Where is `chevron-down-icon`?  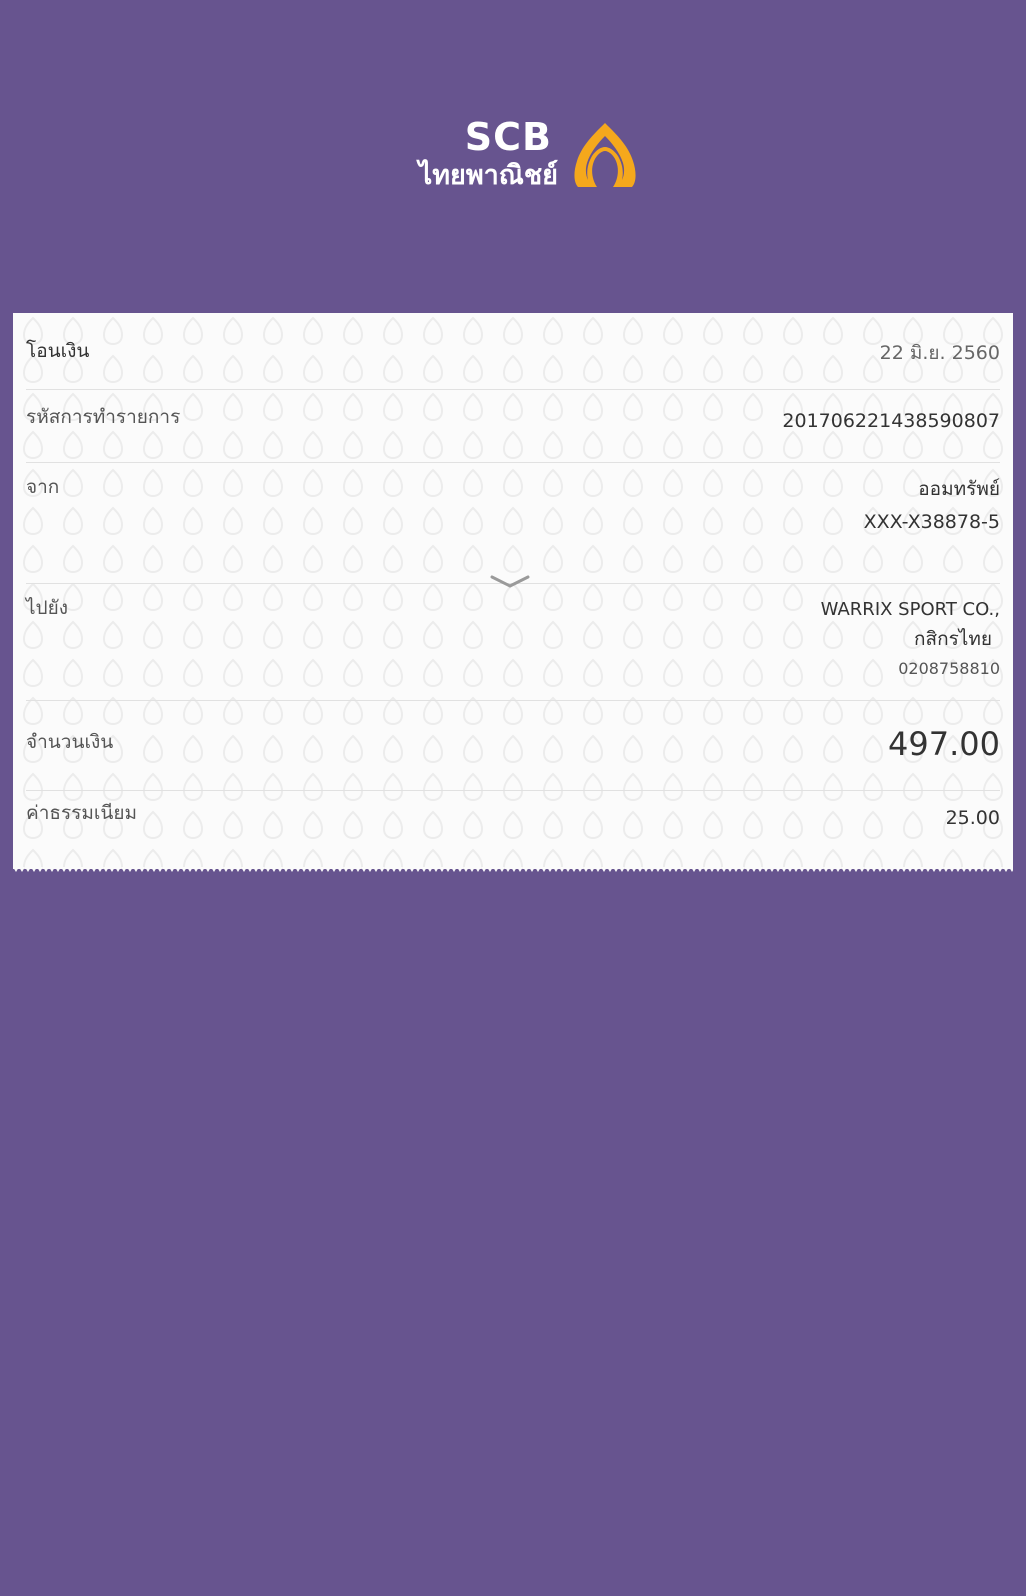
chevron-down-icon is located at coordinates (510, 582).